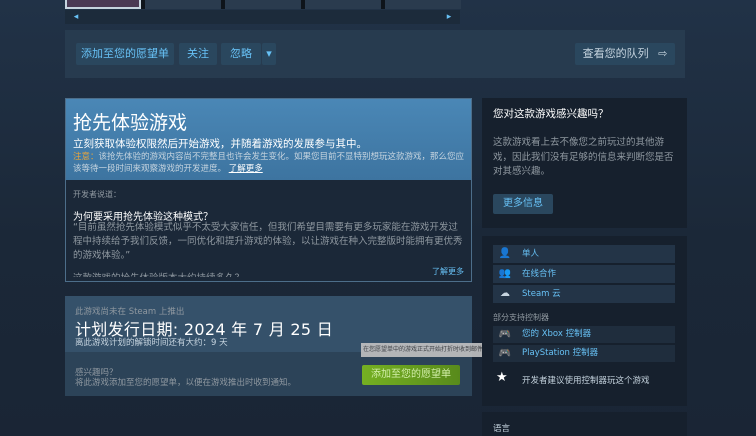 This screenshot has height=436, width=756. I want to click on controller-label: PlayStation 控制器, so click(560, 353).